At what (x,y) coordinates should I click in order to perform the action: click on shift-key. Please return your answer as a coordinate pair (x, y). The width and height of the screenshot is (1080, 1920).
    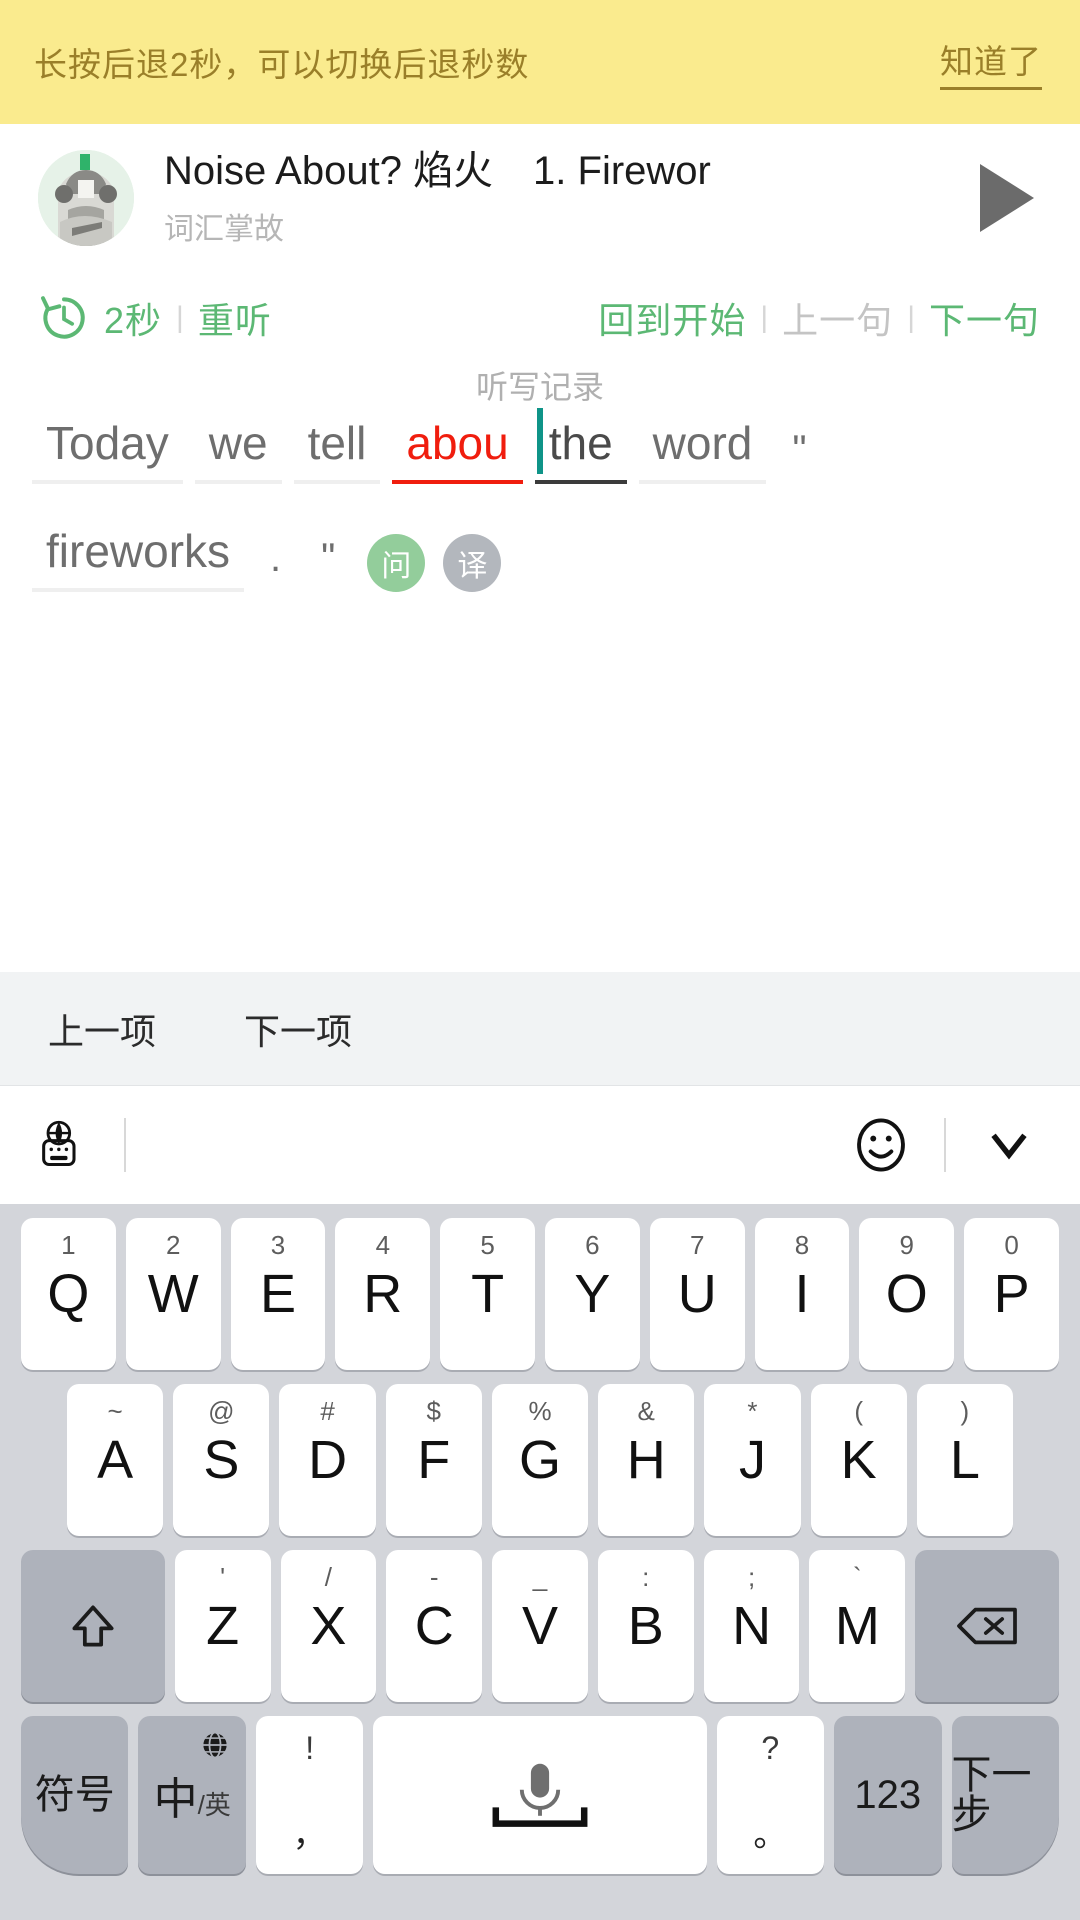
    Looking at the image, I should click on (93, 1626).